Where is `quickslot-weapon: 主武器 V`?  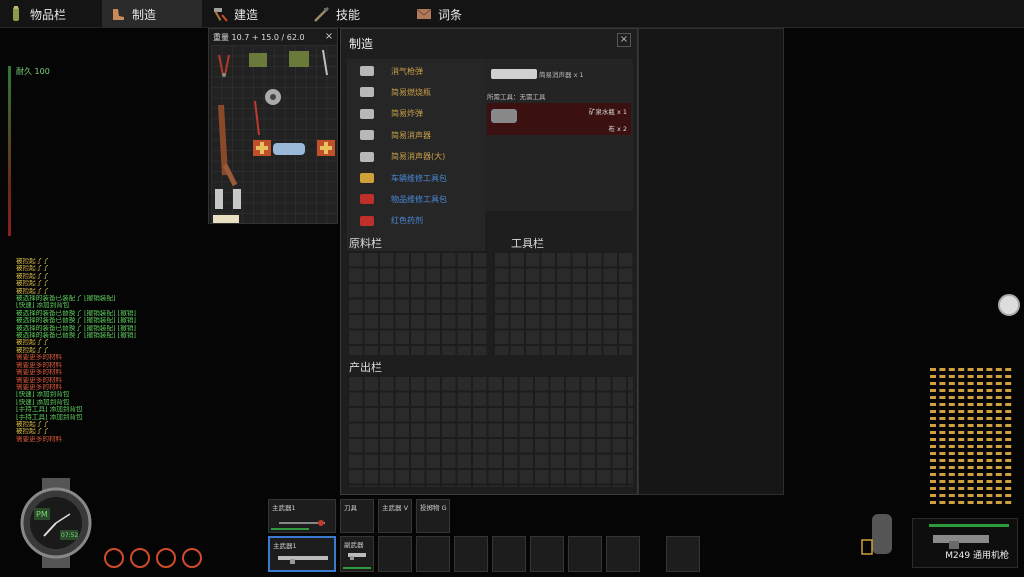
quickslot-weapon: 主武器 V is located at coordinates (395, 516).